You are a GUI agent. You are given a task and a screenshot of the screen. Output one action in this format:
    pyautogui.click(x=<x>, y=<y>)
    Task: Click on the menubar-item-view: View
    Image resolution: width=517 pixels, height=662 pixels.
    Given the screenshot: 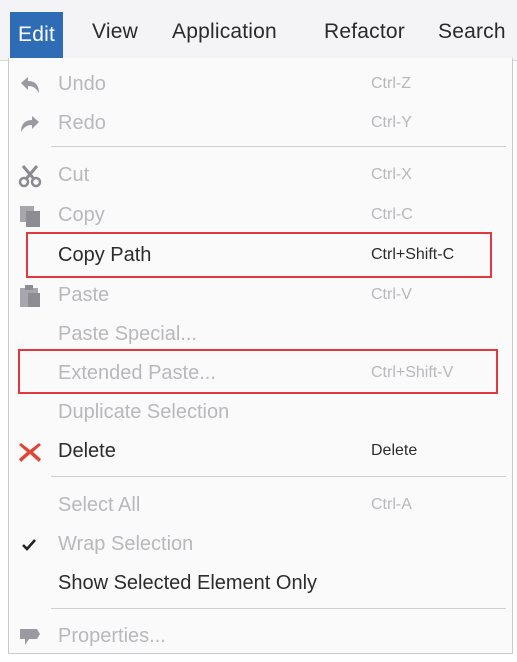 What is the action you would take?
    pyautogui.click(x=115, y=32)
    